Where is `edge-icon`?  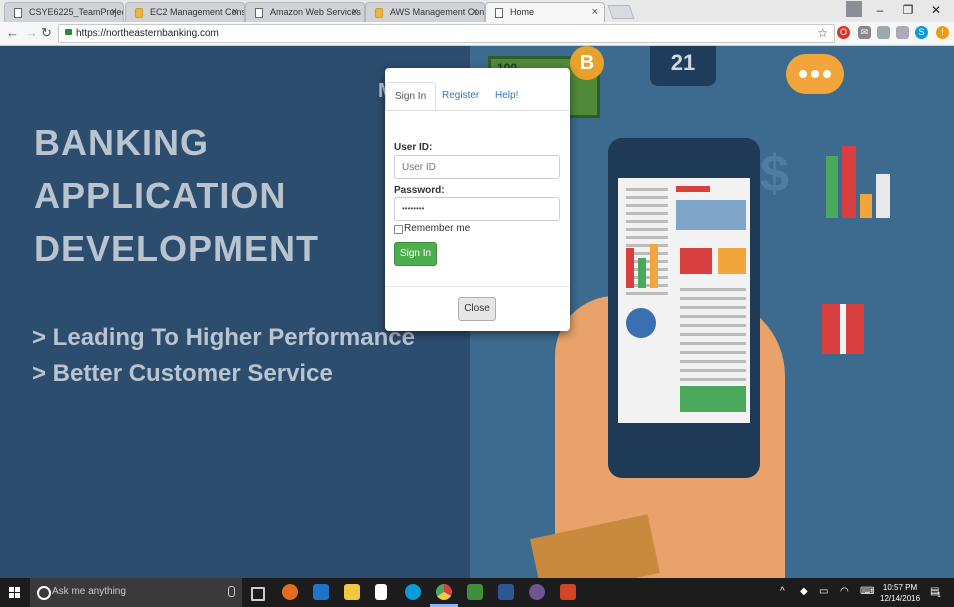
edge-icon is located at coordinates (321, 592).